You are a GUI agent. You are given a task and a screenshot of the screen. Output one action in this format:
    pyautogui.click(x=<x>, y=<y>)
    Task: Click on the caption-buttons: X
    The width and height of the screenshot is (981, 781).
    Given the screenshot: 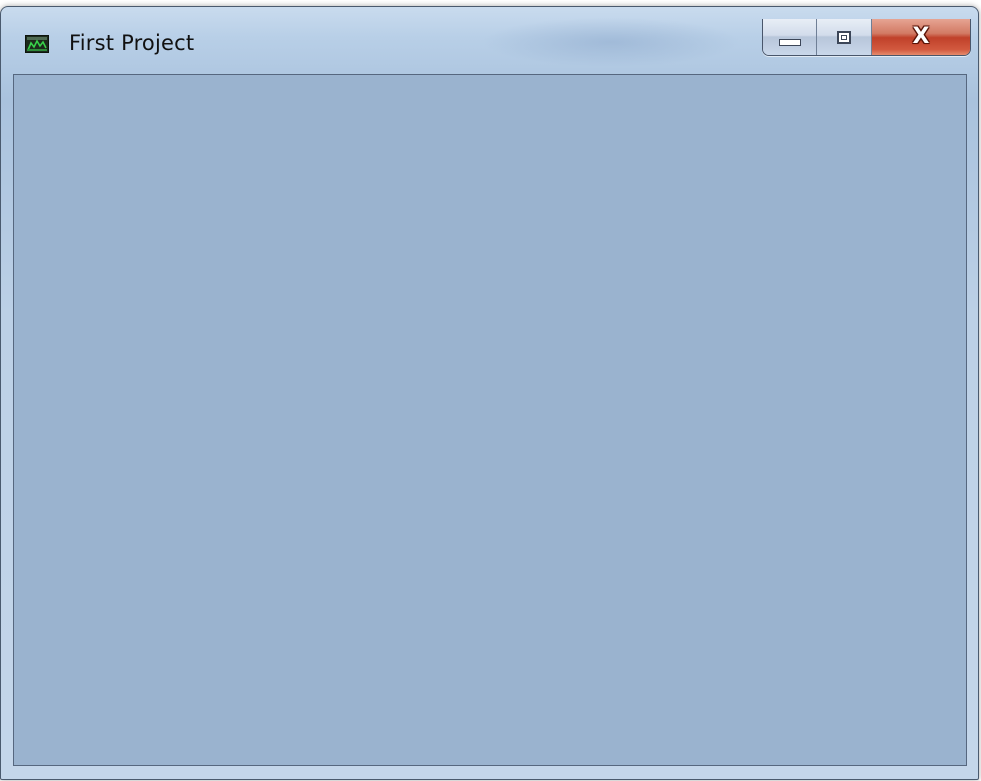 What is the action you would take?
    pyautogui.click(x=866, y=37)
    